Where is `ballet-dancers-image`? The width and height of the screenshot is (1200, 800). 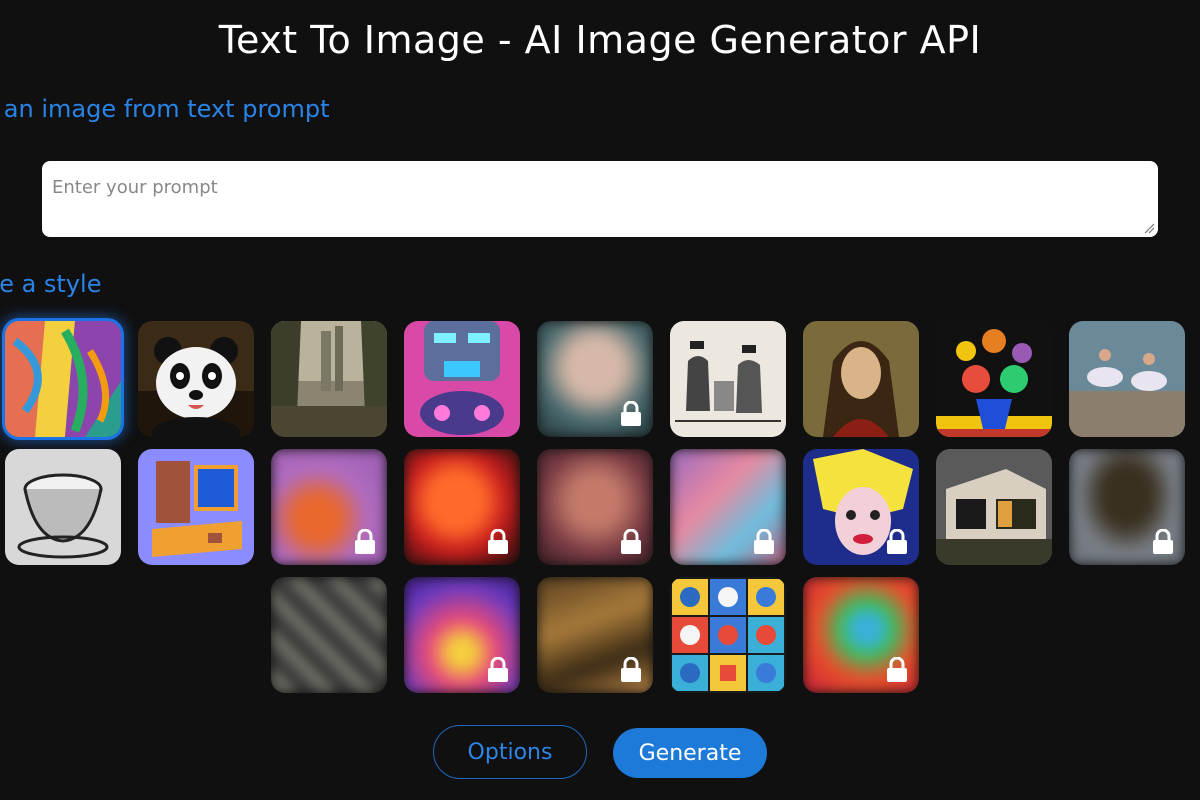
ballet-dancers-image is located at coordinates (1127, 379).